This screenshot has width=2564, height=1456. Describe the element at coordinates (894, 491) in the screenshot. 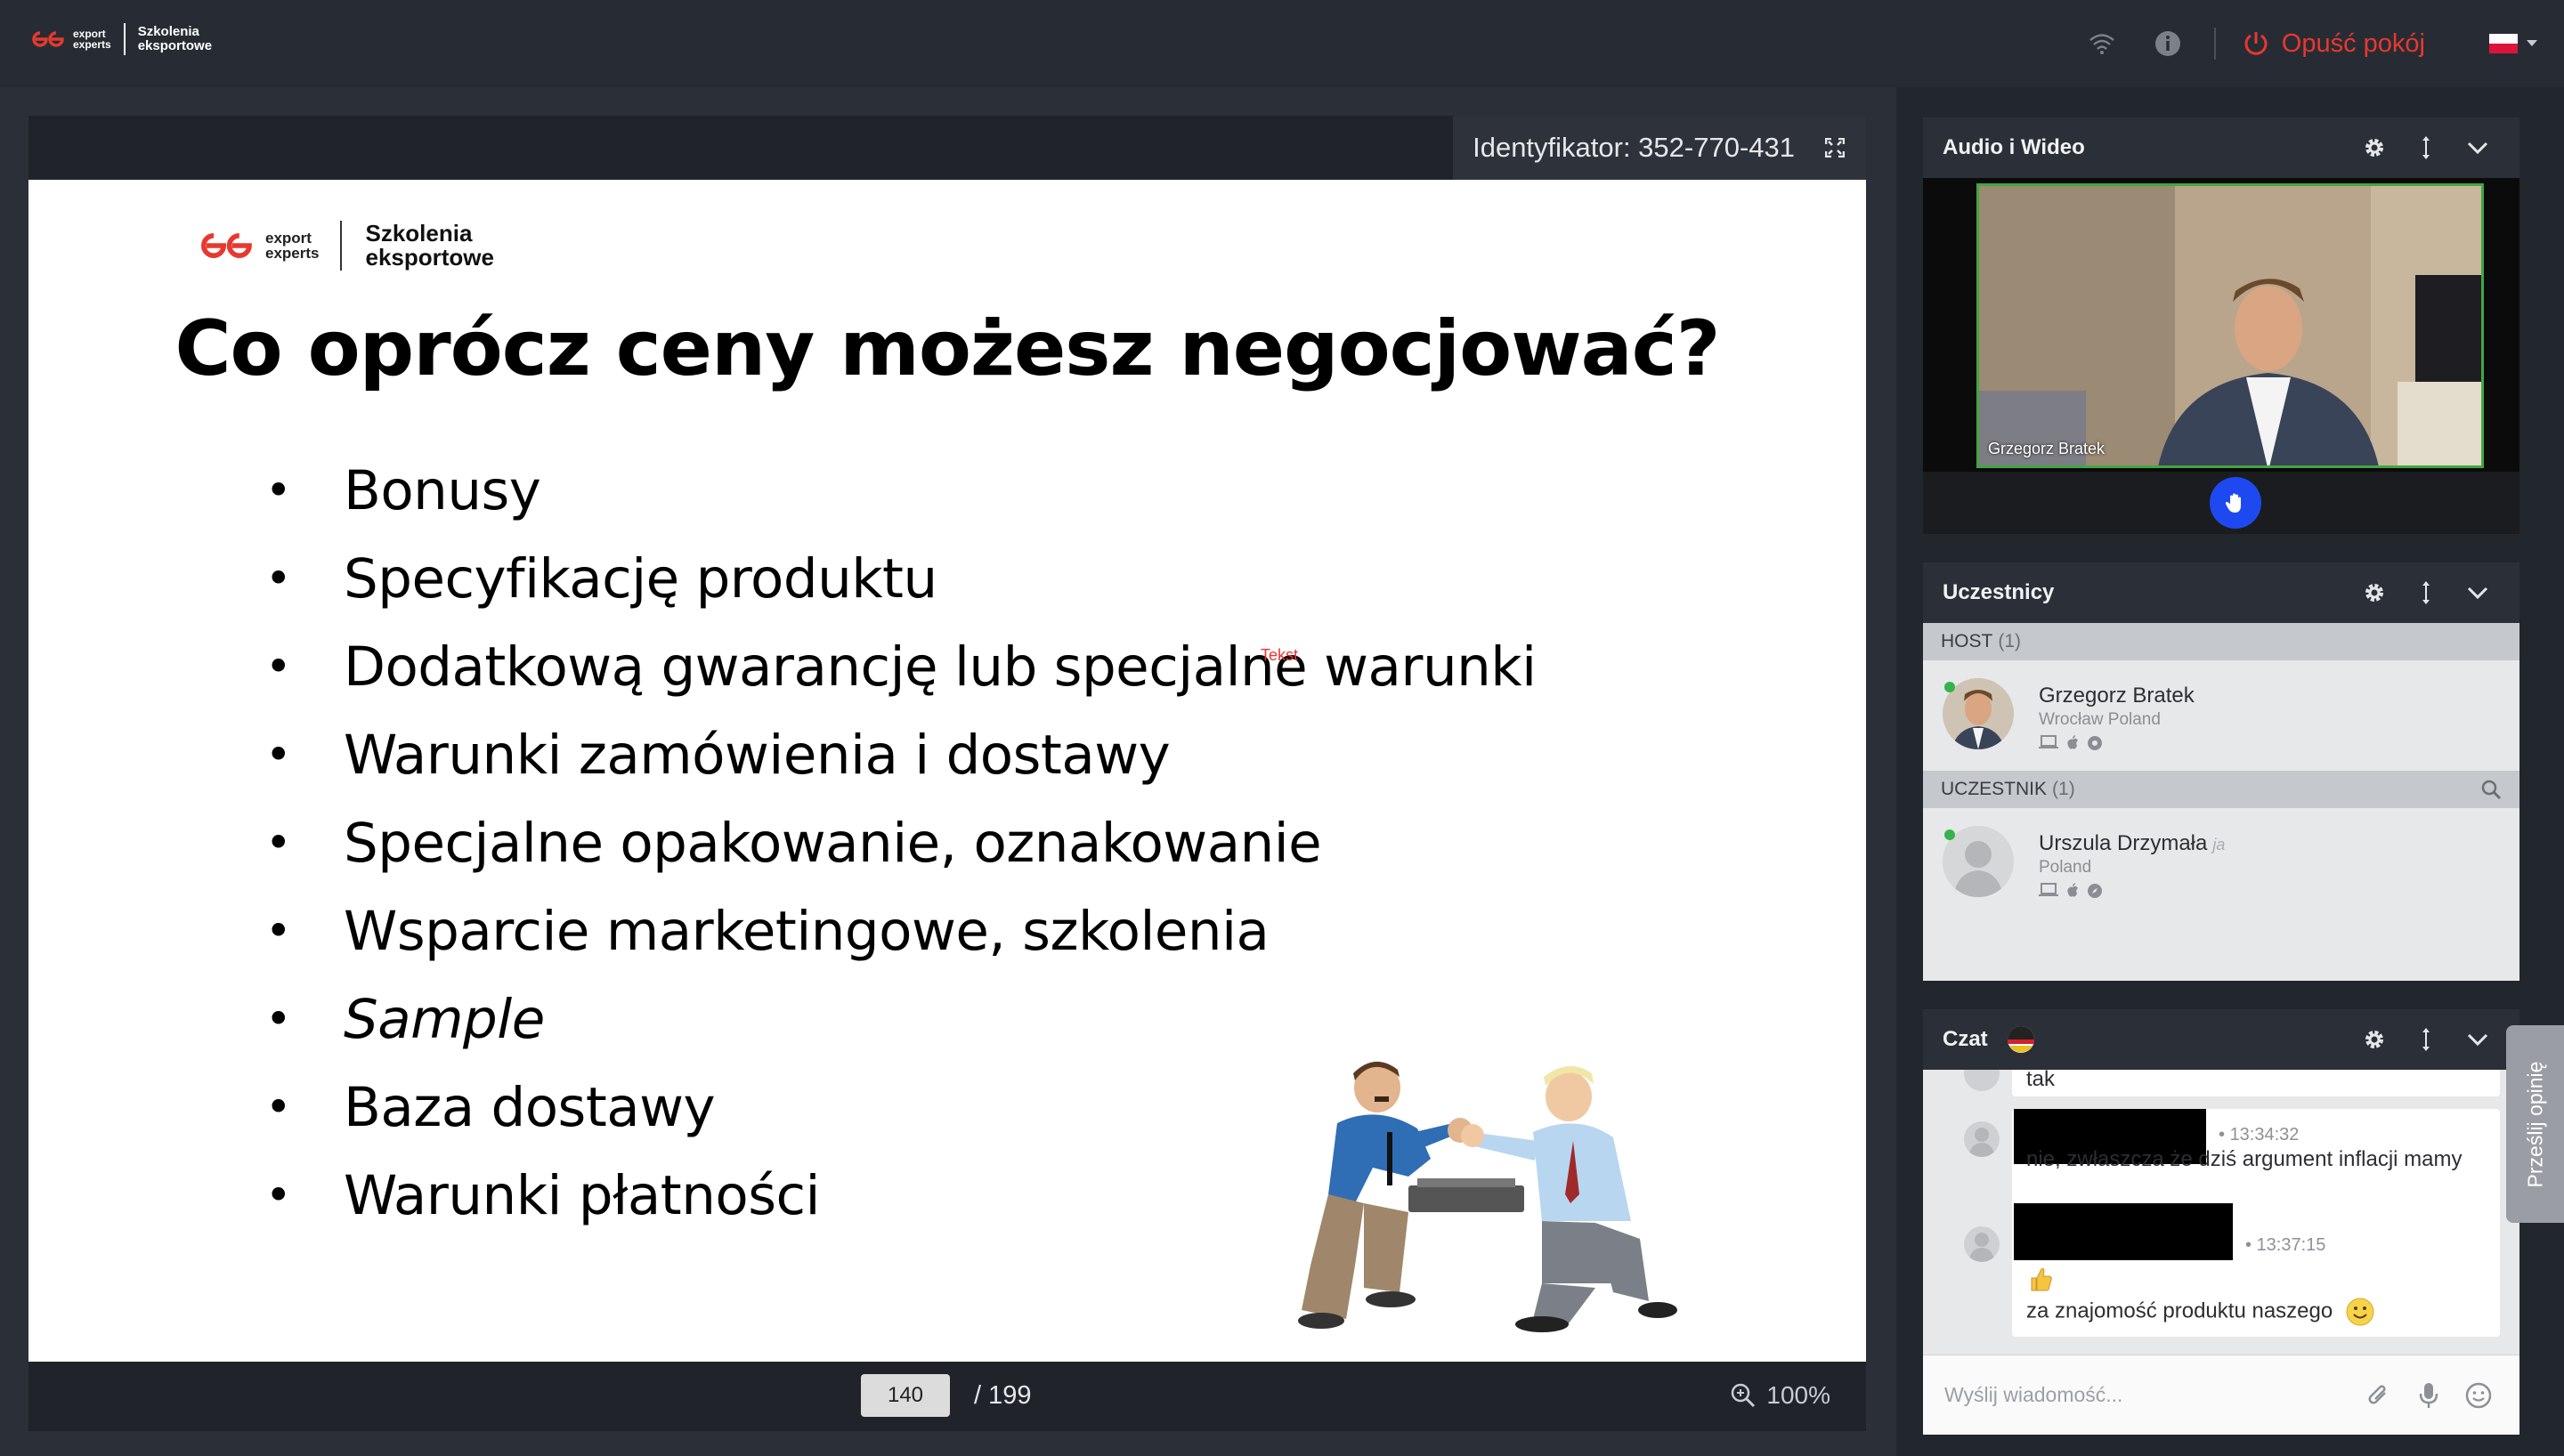

I see `bullet-item: Bonusy` at that location.